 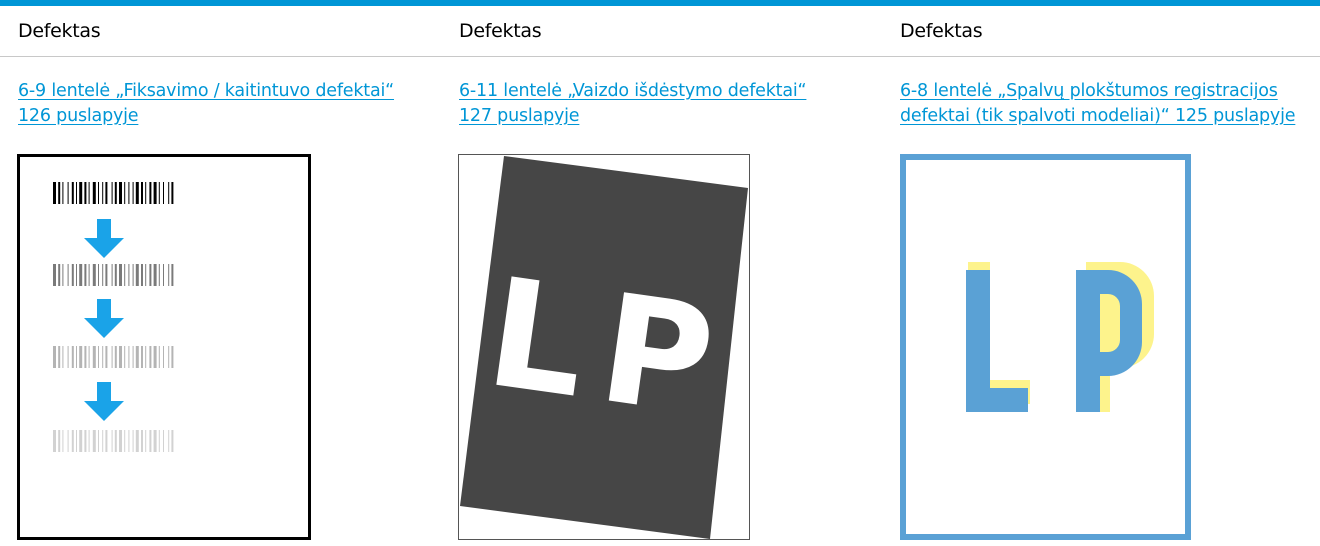 I want to click on top-rule, so click(x=660, y=3).